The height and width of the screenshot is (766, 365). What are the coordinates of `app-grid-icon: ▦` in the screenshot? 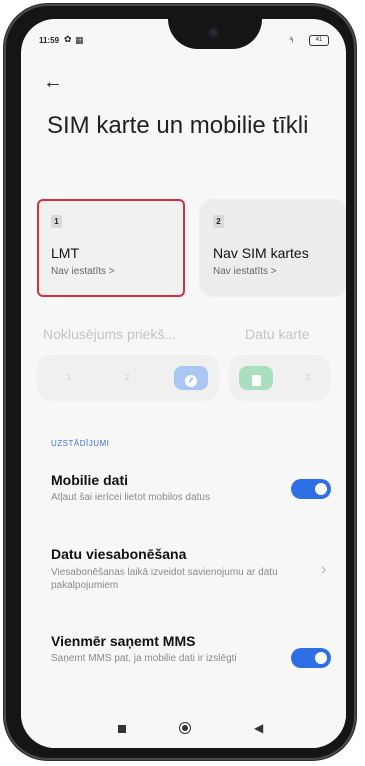 It's located at (79, 40).